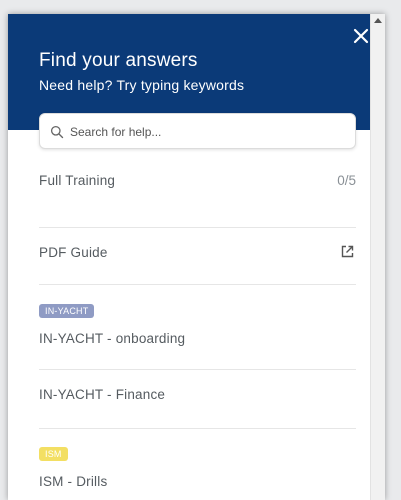 The image size is (401, 500). I want to click on item-in-yacht-onboarding: IN-YACHT IN-YACHT - onboarding, so click(197, 323).